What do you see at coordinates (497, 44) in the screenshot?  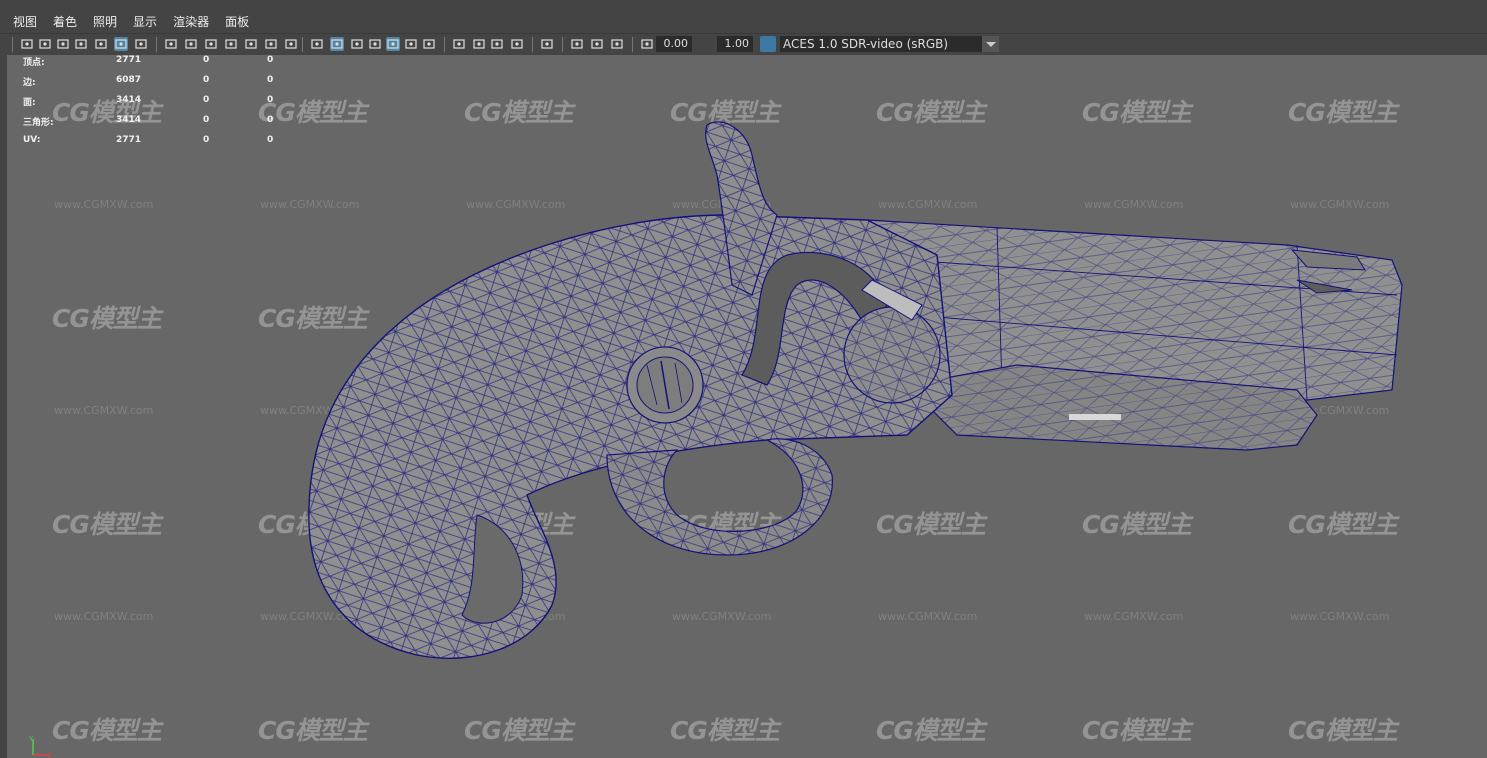 I see `depth-of-field-icon` at bounding box center [497, 44].